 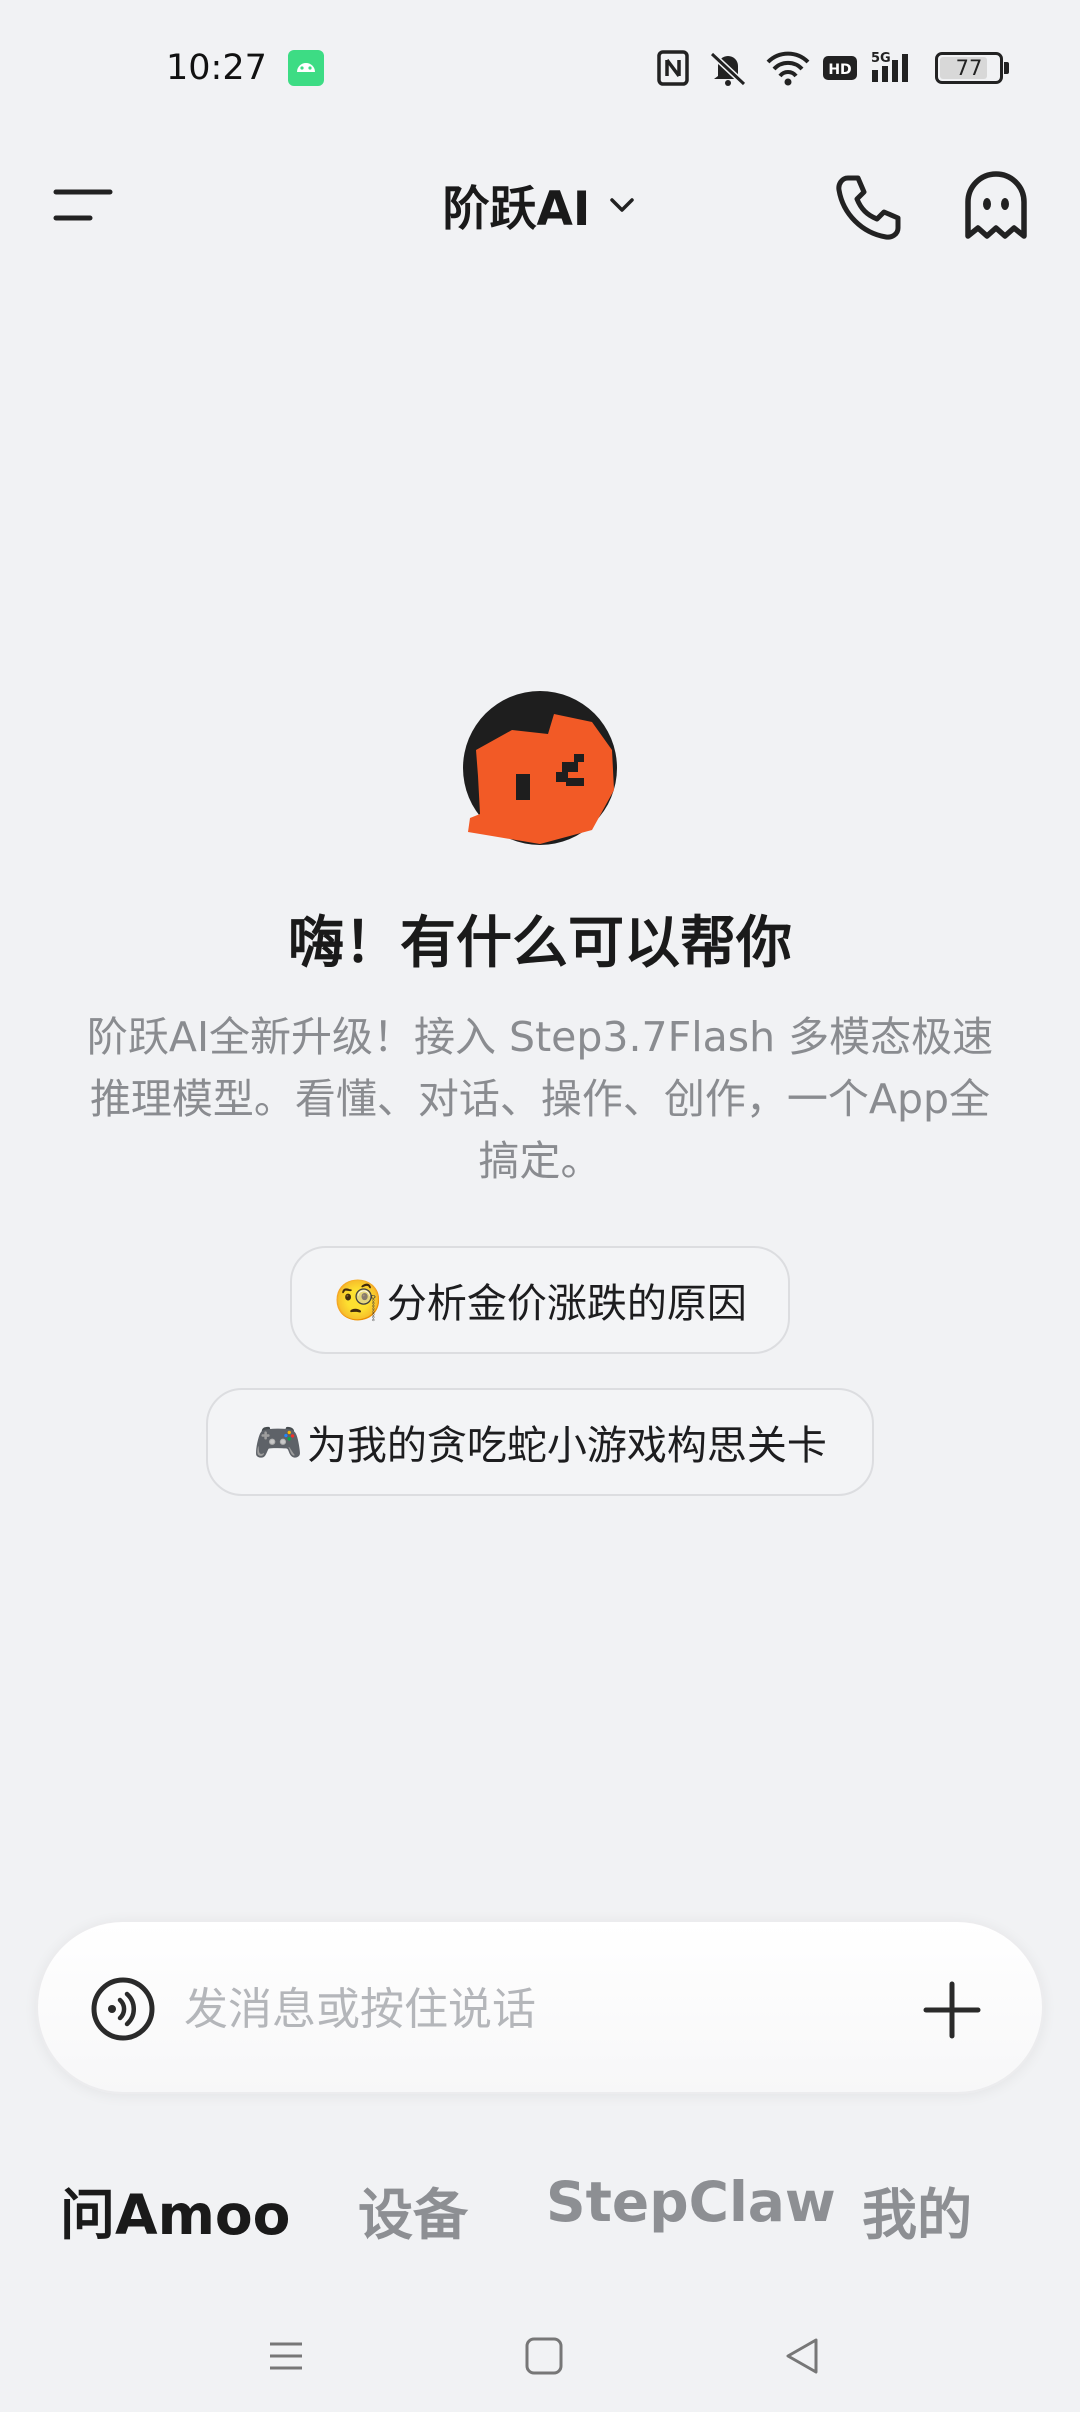 What do you see at coordinates (996, 206) in the screenshot?
I see `ghost-icon` at bounding box center [996, 206].